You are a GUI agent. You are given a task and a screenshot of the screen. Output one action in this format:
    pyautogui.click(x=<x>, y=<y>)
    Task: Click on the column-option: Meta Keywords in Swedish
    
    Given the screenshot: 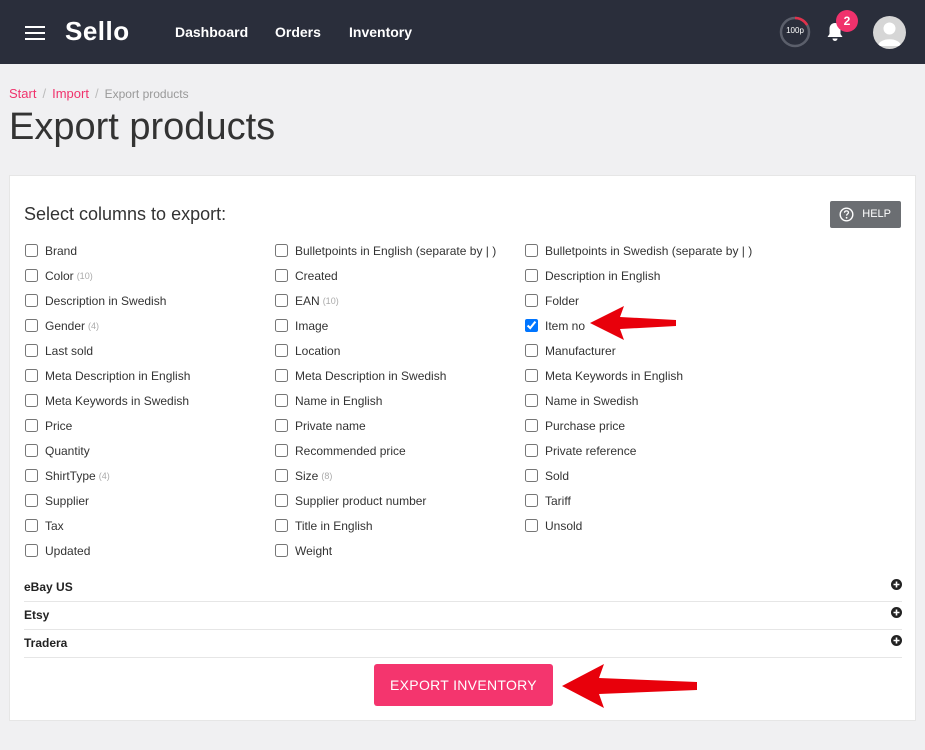 What is the action you would take?
    pyautogui.click(x=150, y=400)
    